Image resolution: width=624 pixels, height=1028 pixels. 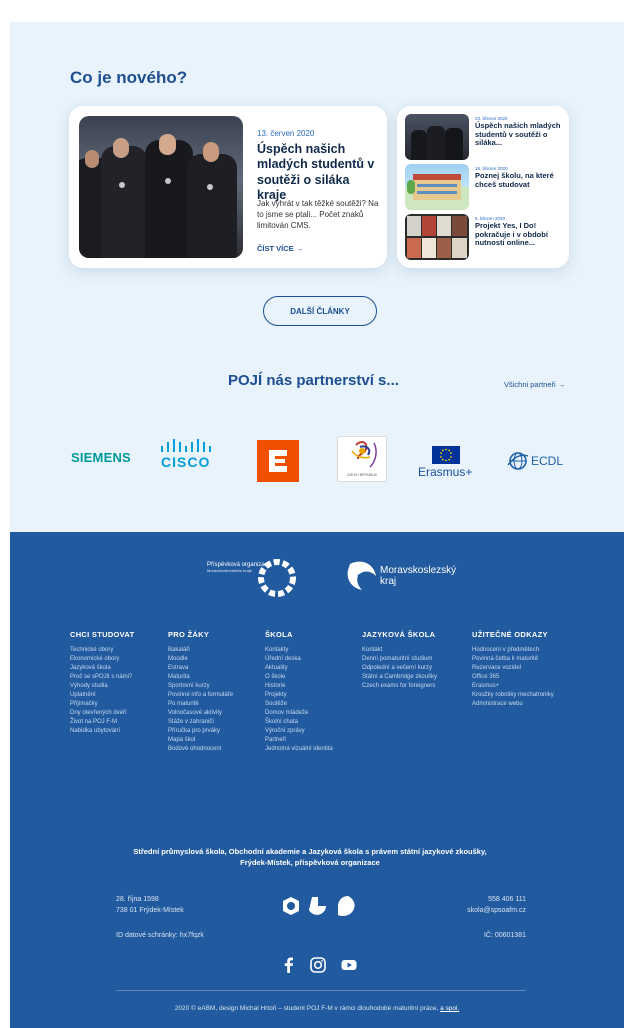 What do you see at coordinates (513, 704) in the screenshot?
I see `footer-link: Administrace webu` at bounding box center [513, 704].